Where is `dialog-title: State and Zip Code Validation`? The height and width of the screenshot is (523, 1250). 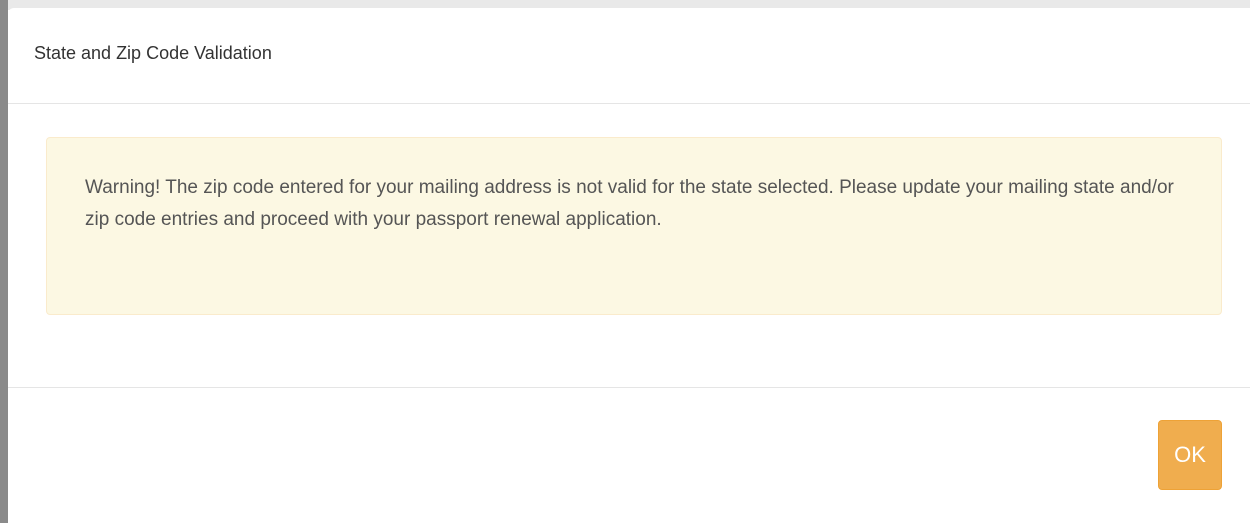
dialog-title: State and Zip Code Validation is located at coordinates (153, 53).